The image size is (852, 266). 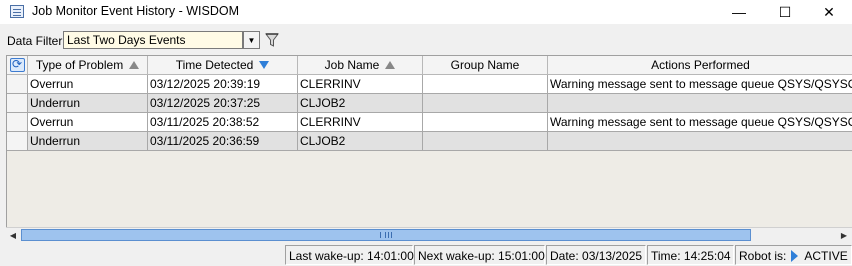 I want to click on cell-time: 03/12/2025 20:39:19, so click(x=223, y=84).